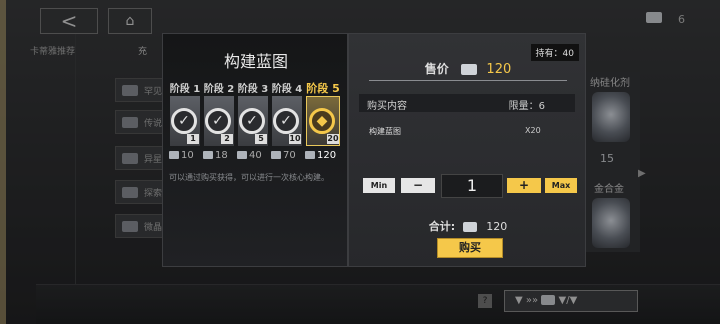 This screenshot has width=720, height=324. I want to click on total-value: 120, so click(497, 226).